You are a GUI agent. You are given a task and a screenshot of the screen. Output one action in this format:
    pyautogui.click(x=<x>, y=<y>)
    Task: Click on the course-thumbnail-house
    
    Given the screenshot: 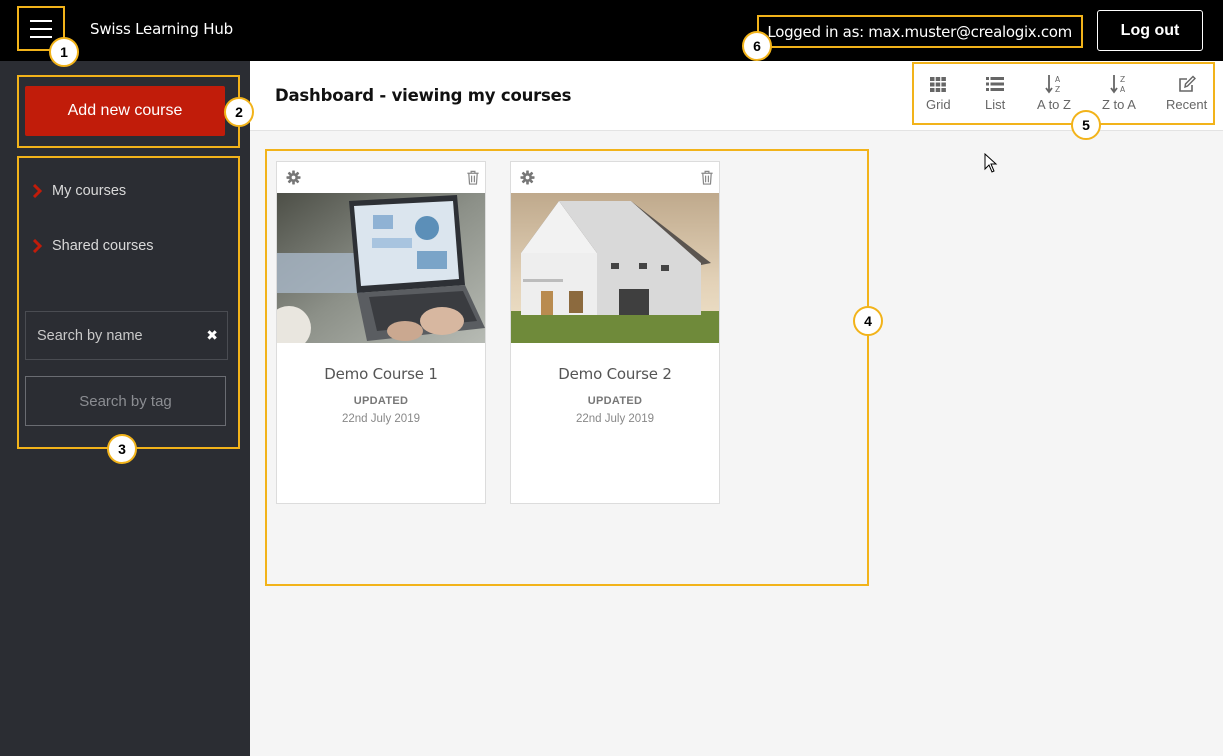 What is the action you would take?
    pyautogui.click(x=615, y=268)
    